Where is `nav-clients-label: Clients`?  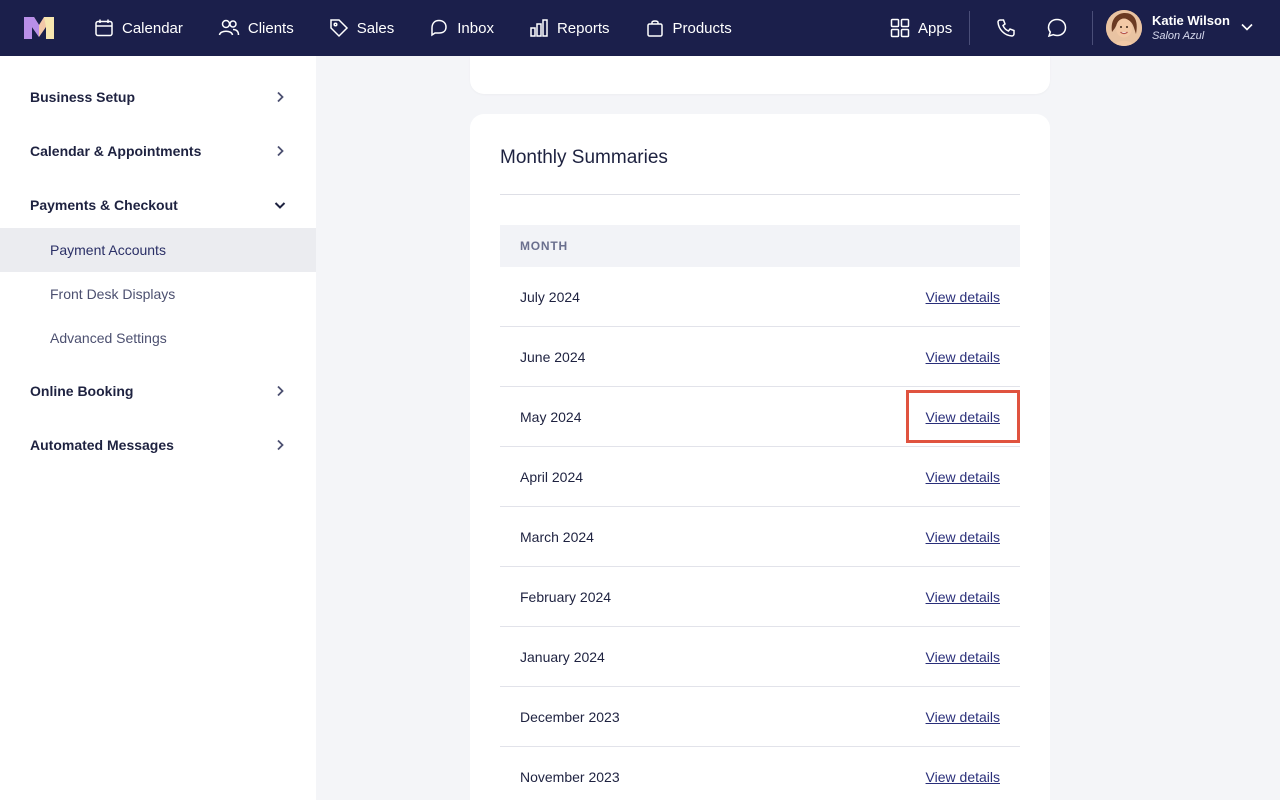
nav-clients-label: Clients is located at coordinates (270, 28).